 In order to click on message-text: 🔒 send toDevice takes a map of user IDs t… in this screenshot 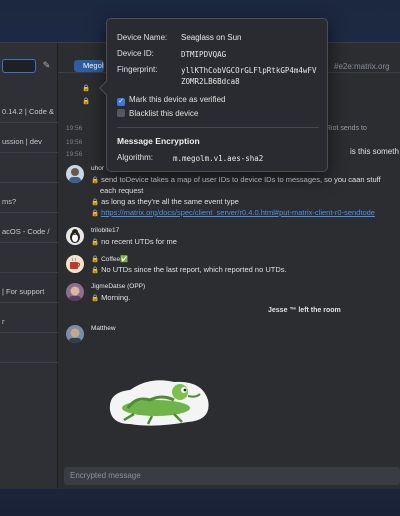, I will do `click(236, 179)`.